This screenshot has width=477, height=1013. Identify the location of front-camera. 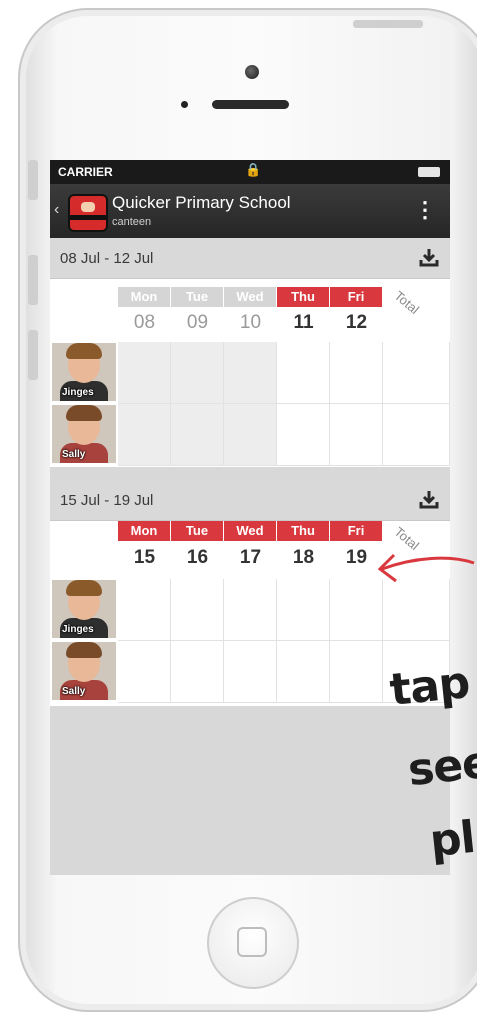
(252, 72).